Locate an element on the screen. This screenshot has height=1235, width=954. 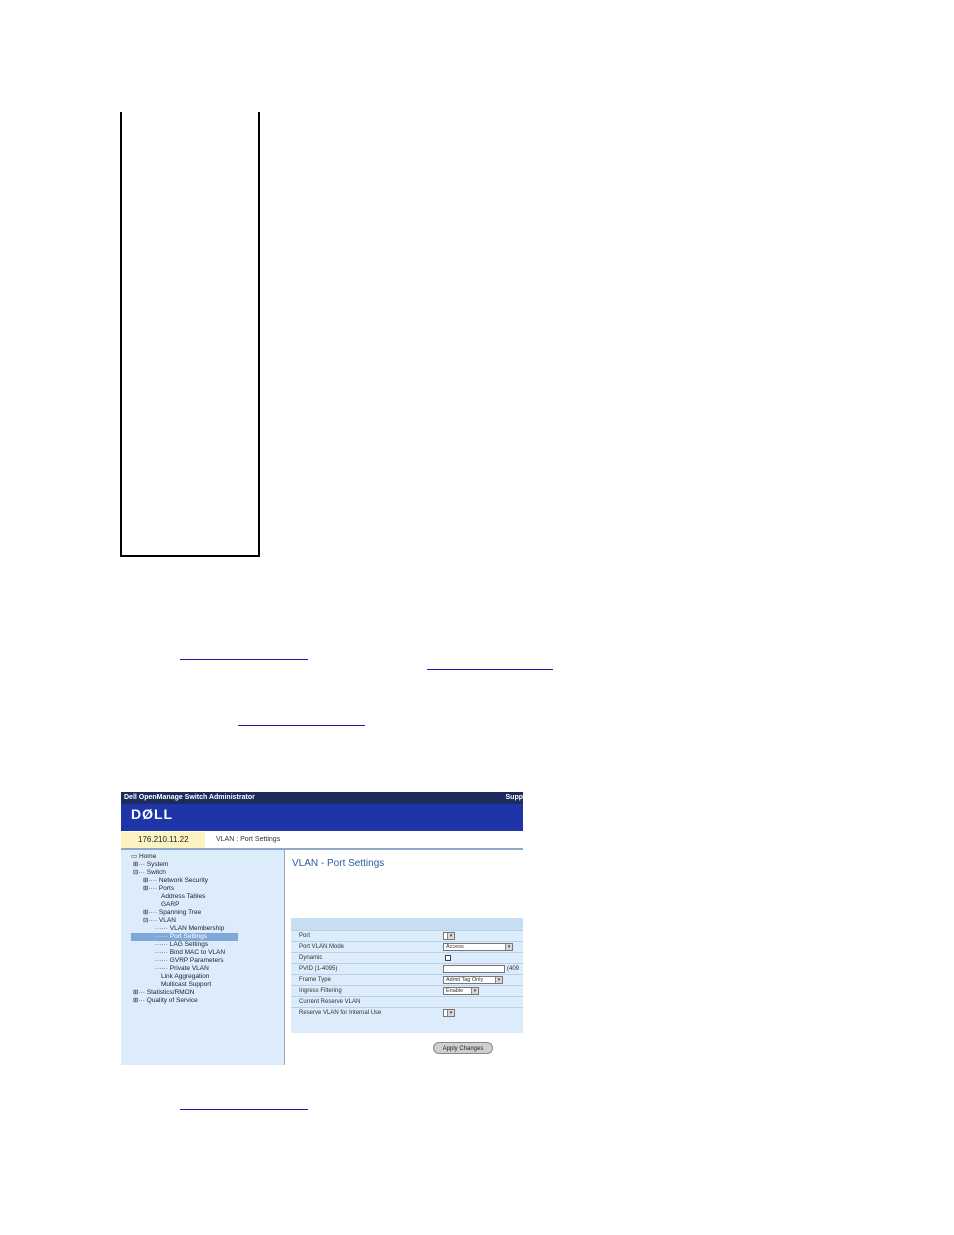
port-select: ▾ is located at coordinates (449, 936).